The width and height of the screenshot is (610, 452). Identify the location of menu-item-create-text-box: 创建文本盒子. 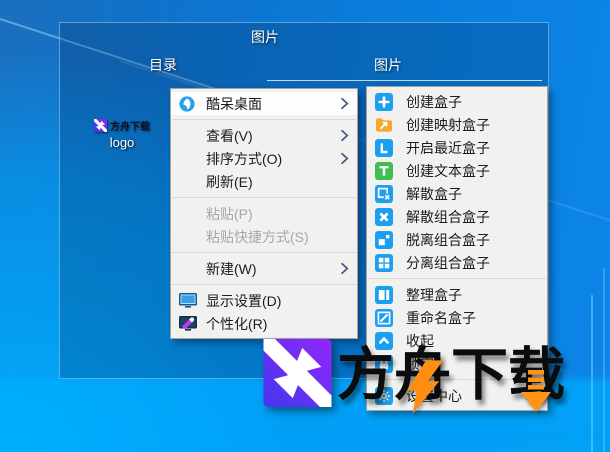
(457, 170).